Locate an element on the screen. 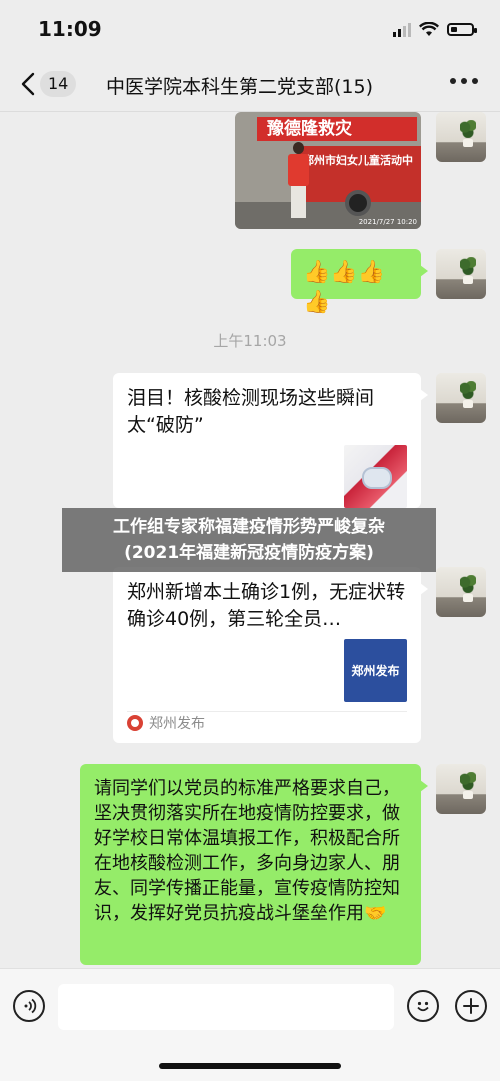 This screenshot has width=500, height=1081. emoji-icon is located at coordinates (423, 1006).